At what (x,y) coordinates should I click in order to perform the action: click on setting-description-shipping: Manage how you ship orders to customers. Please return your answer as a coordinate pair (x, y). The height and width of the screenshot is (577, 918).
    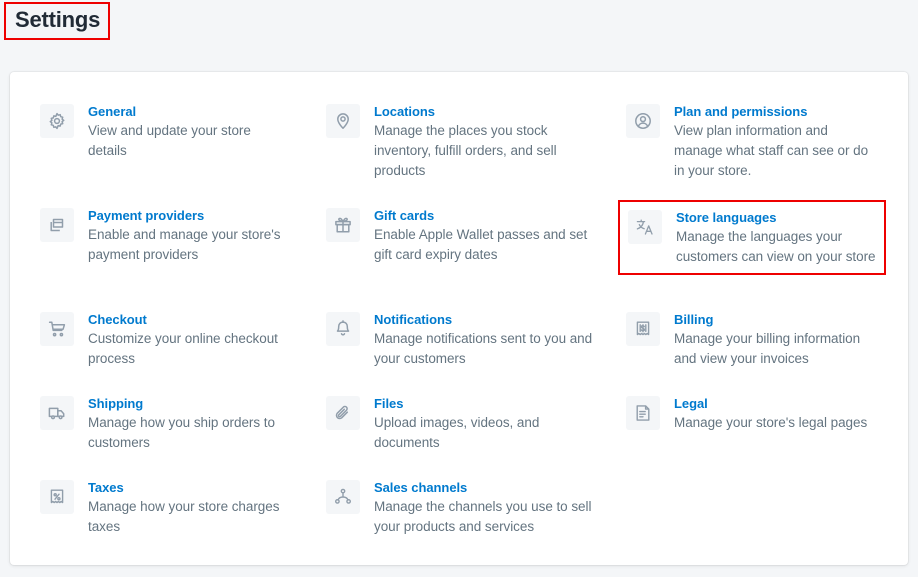
    Looking at the image, I should click on (181, 432).